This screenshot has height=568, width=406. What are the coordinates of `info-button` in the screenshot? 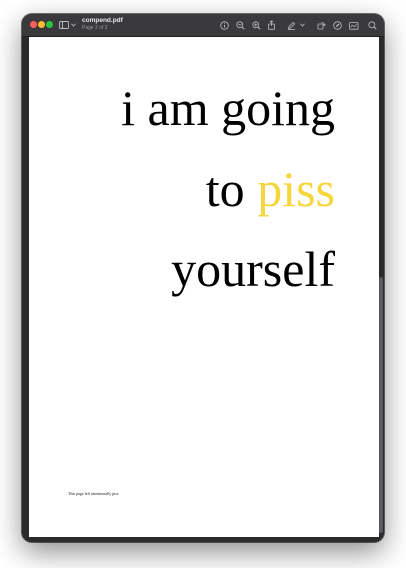 It's located at (224, 25).